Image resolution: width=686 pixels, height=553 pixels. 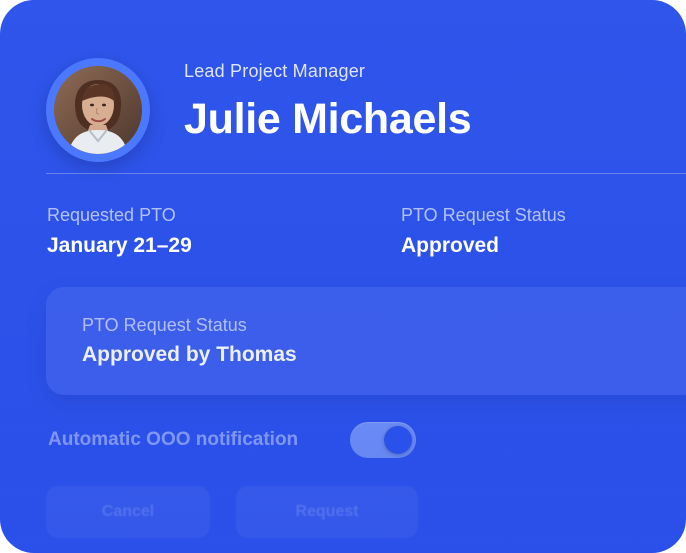 I want to click on toggle-knob, so click(x=398, y=440).